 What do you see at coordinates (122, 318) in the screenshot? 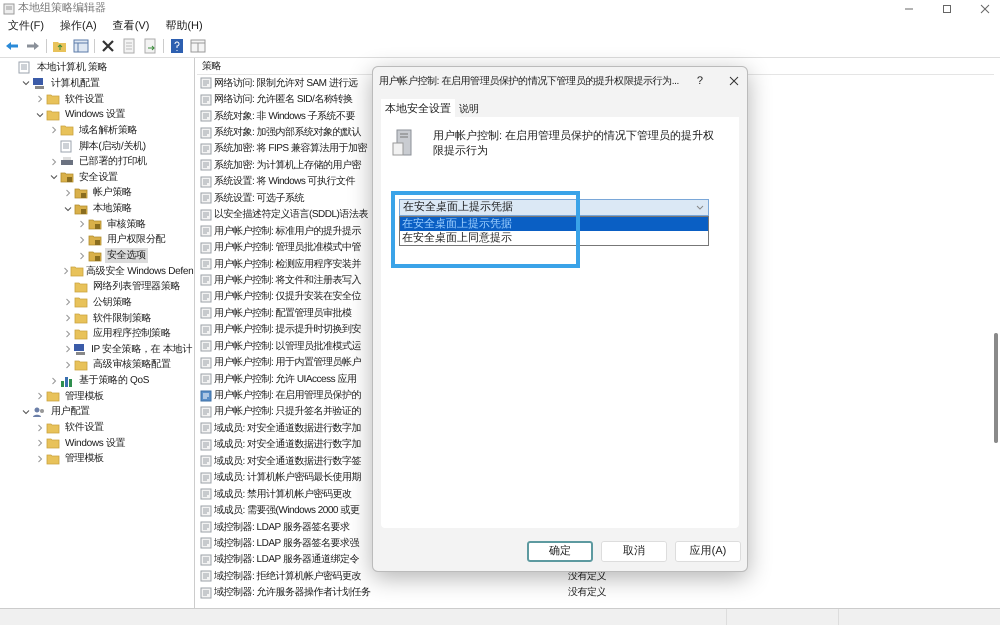
I see `tree-item: 软件限制策略` at bounding box center [122, 318].